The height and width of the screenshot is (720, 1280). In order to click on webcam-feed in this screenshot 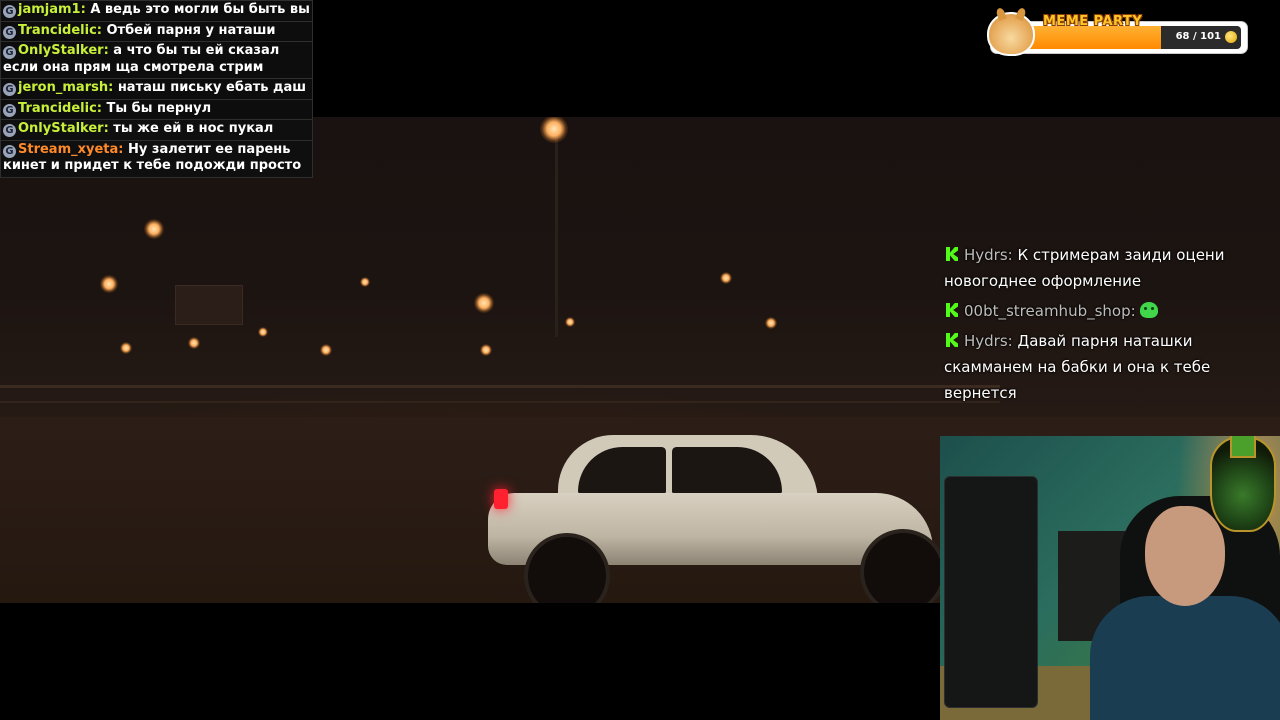, I will do `click(1110, 578)`.